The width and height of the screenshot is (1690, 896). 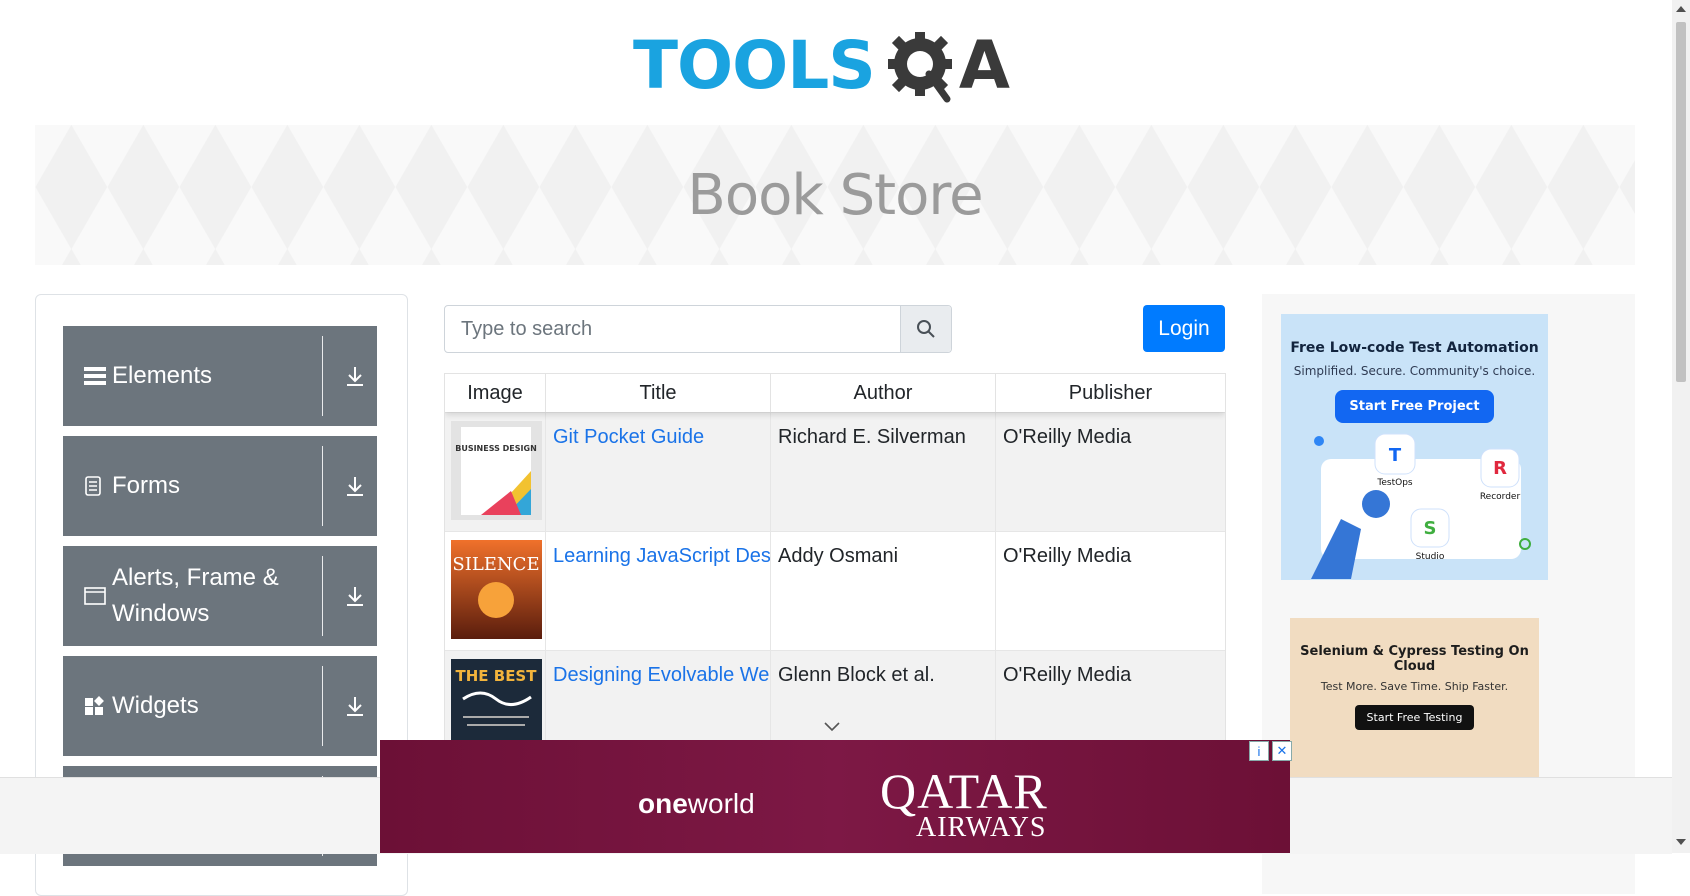 What do you see at coordinates (919, 66) in the screenshot?
I see `gear-magnifier-icon` at bounding box center [919, 66].